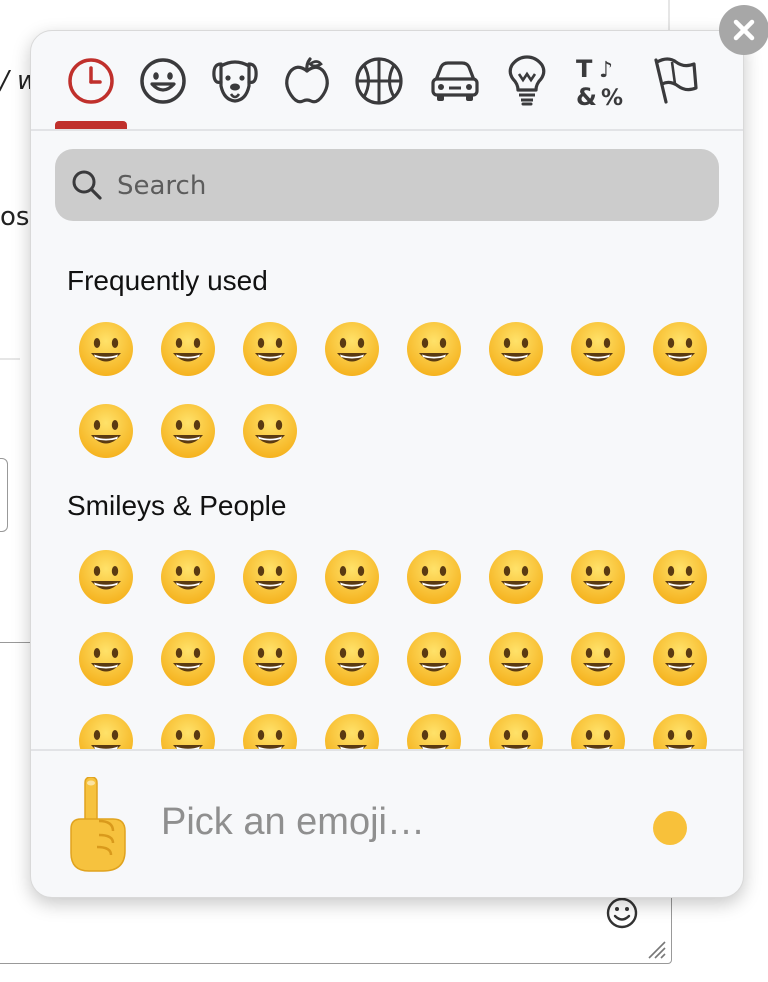 The width and height of the screenshot is (768, 982). I want to click on tab-flags, so click(675, 81).